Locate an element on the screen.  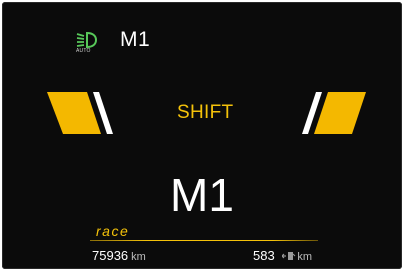
auto-headlight-icon is located at coordinates (87, 40).